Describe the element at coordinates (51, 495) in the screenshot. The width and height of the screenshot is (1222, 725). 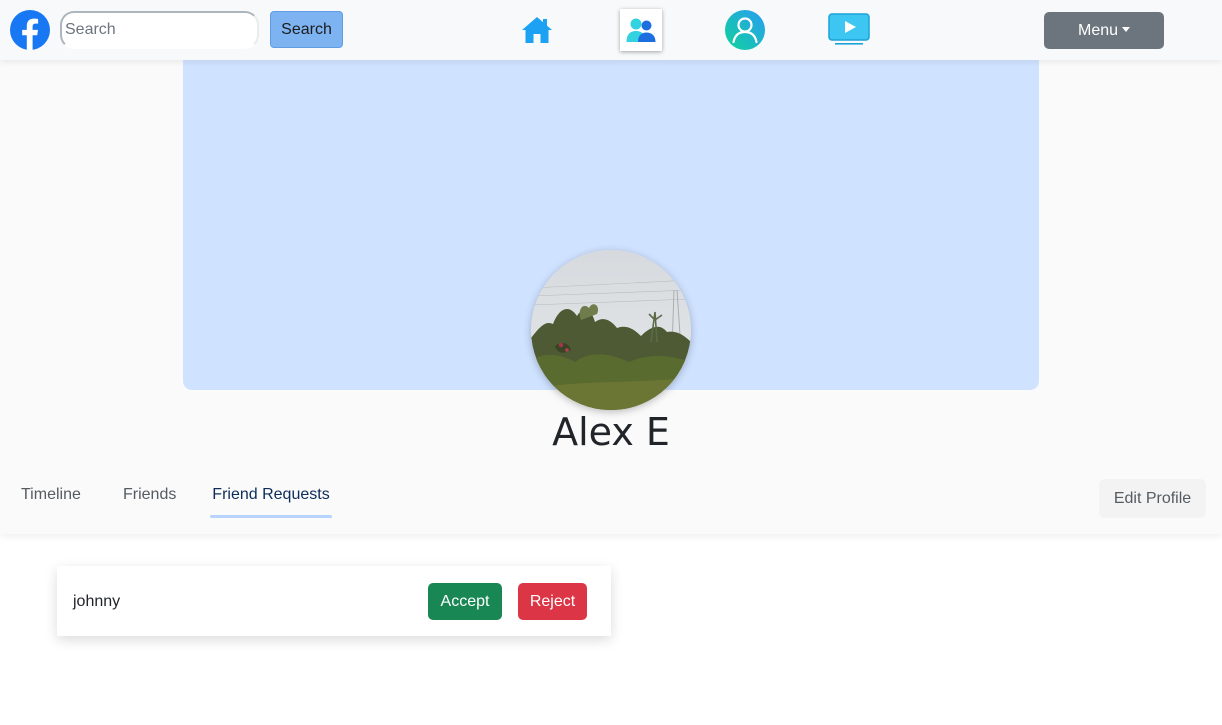
I see `tab-timeline: Timeline` at that location.